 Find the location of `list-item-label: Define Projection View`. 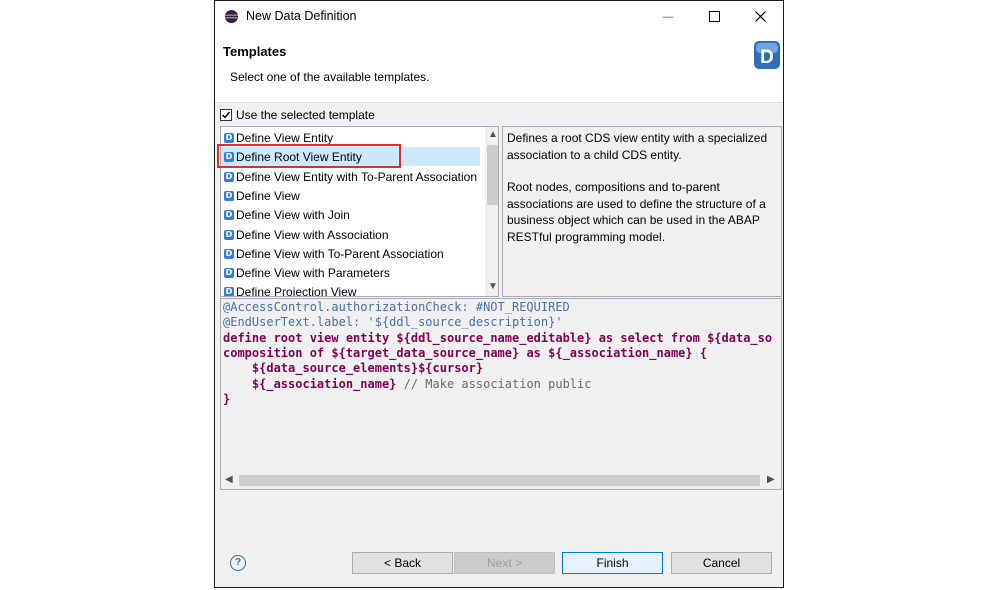

list-item-label: Define Projection View is located at coordinates (296, 290).